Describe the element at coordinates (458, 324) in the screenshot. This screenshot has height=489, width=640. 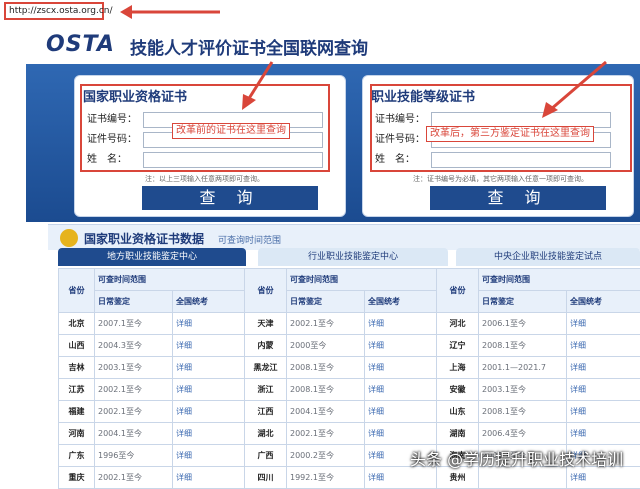
I see `province-cell: 河北` at that location.